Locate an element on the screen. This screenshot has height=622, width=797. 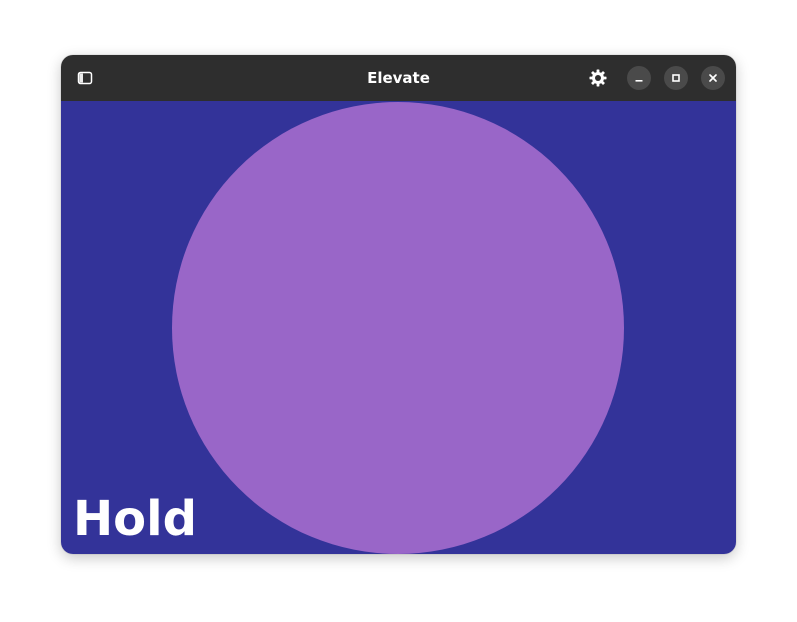
maximize-button is located at coordinates (676, 78).